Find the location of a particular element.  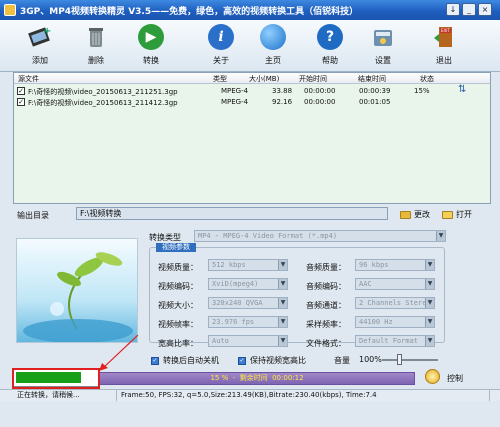

home-button: 主页 is located at coordinates (273, 47).